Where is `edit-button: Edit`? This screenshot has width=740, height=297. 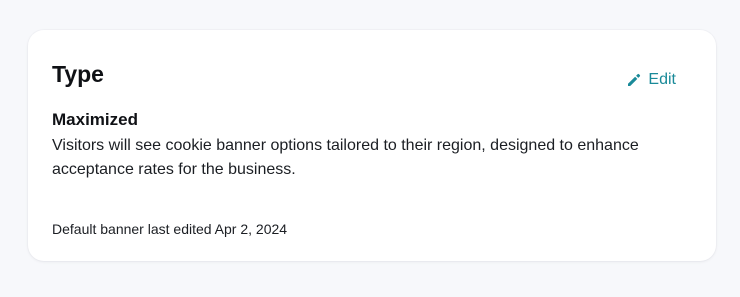 edit-button: Edit is located at coordinates (651, 80).